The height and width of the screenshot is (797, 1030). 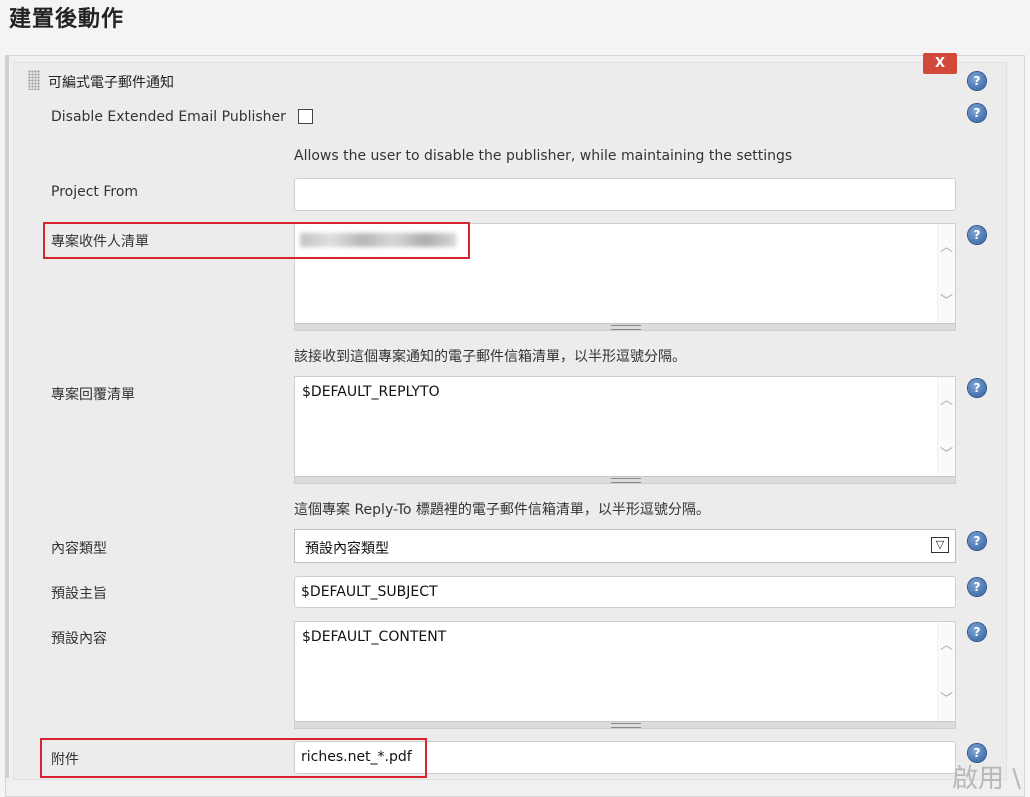 I want to click on section-title: 可編式電子郵件通知, so click(x=111, y=83).